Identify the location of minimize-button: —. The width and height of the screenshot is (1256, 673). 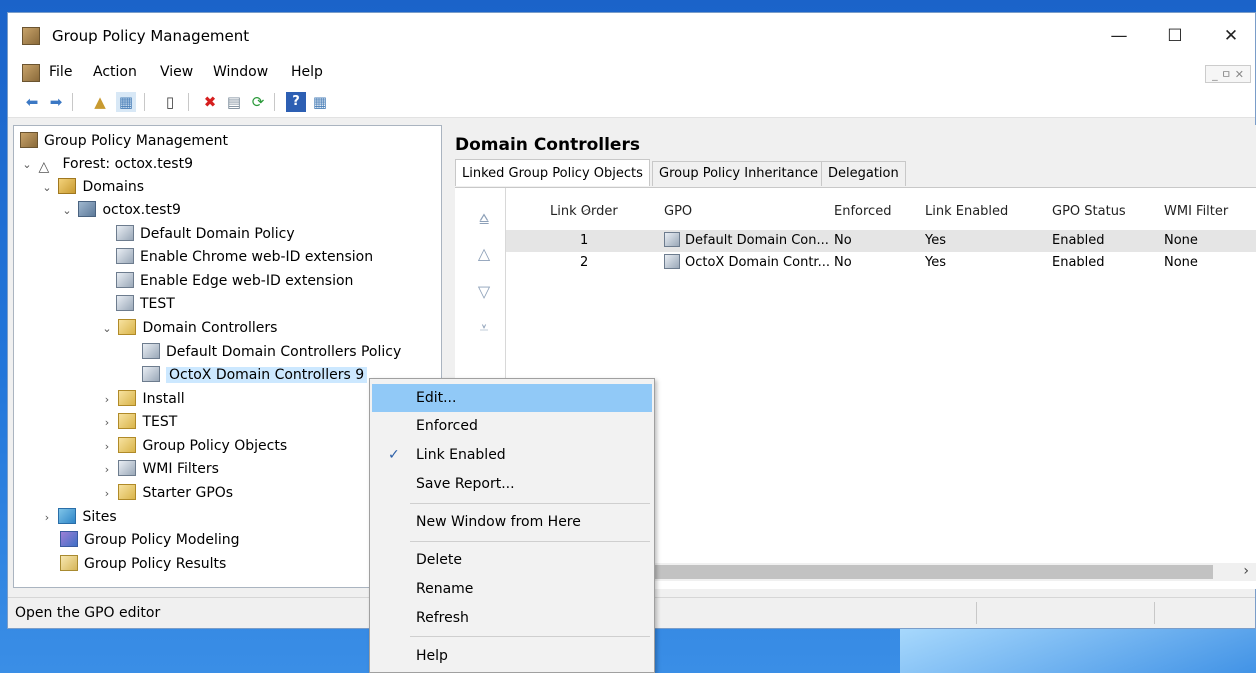
(1119, 36).